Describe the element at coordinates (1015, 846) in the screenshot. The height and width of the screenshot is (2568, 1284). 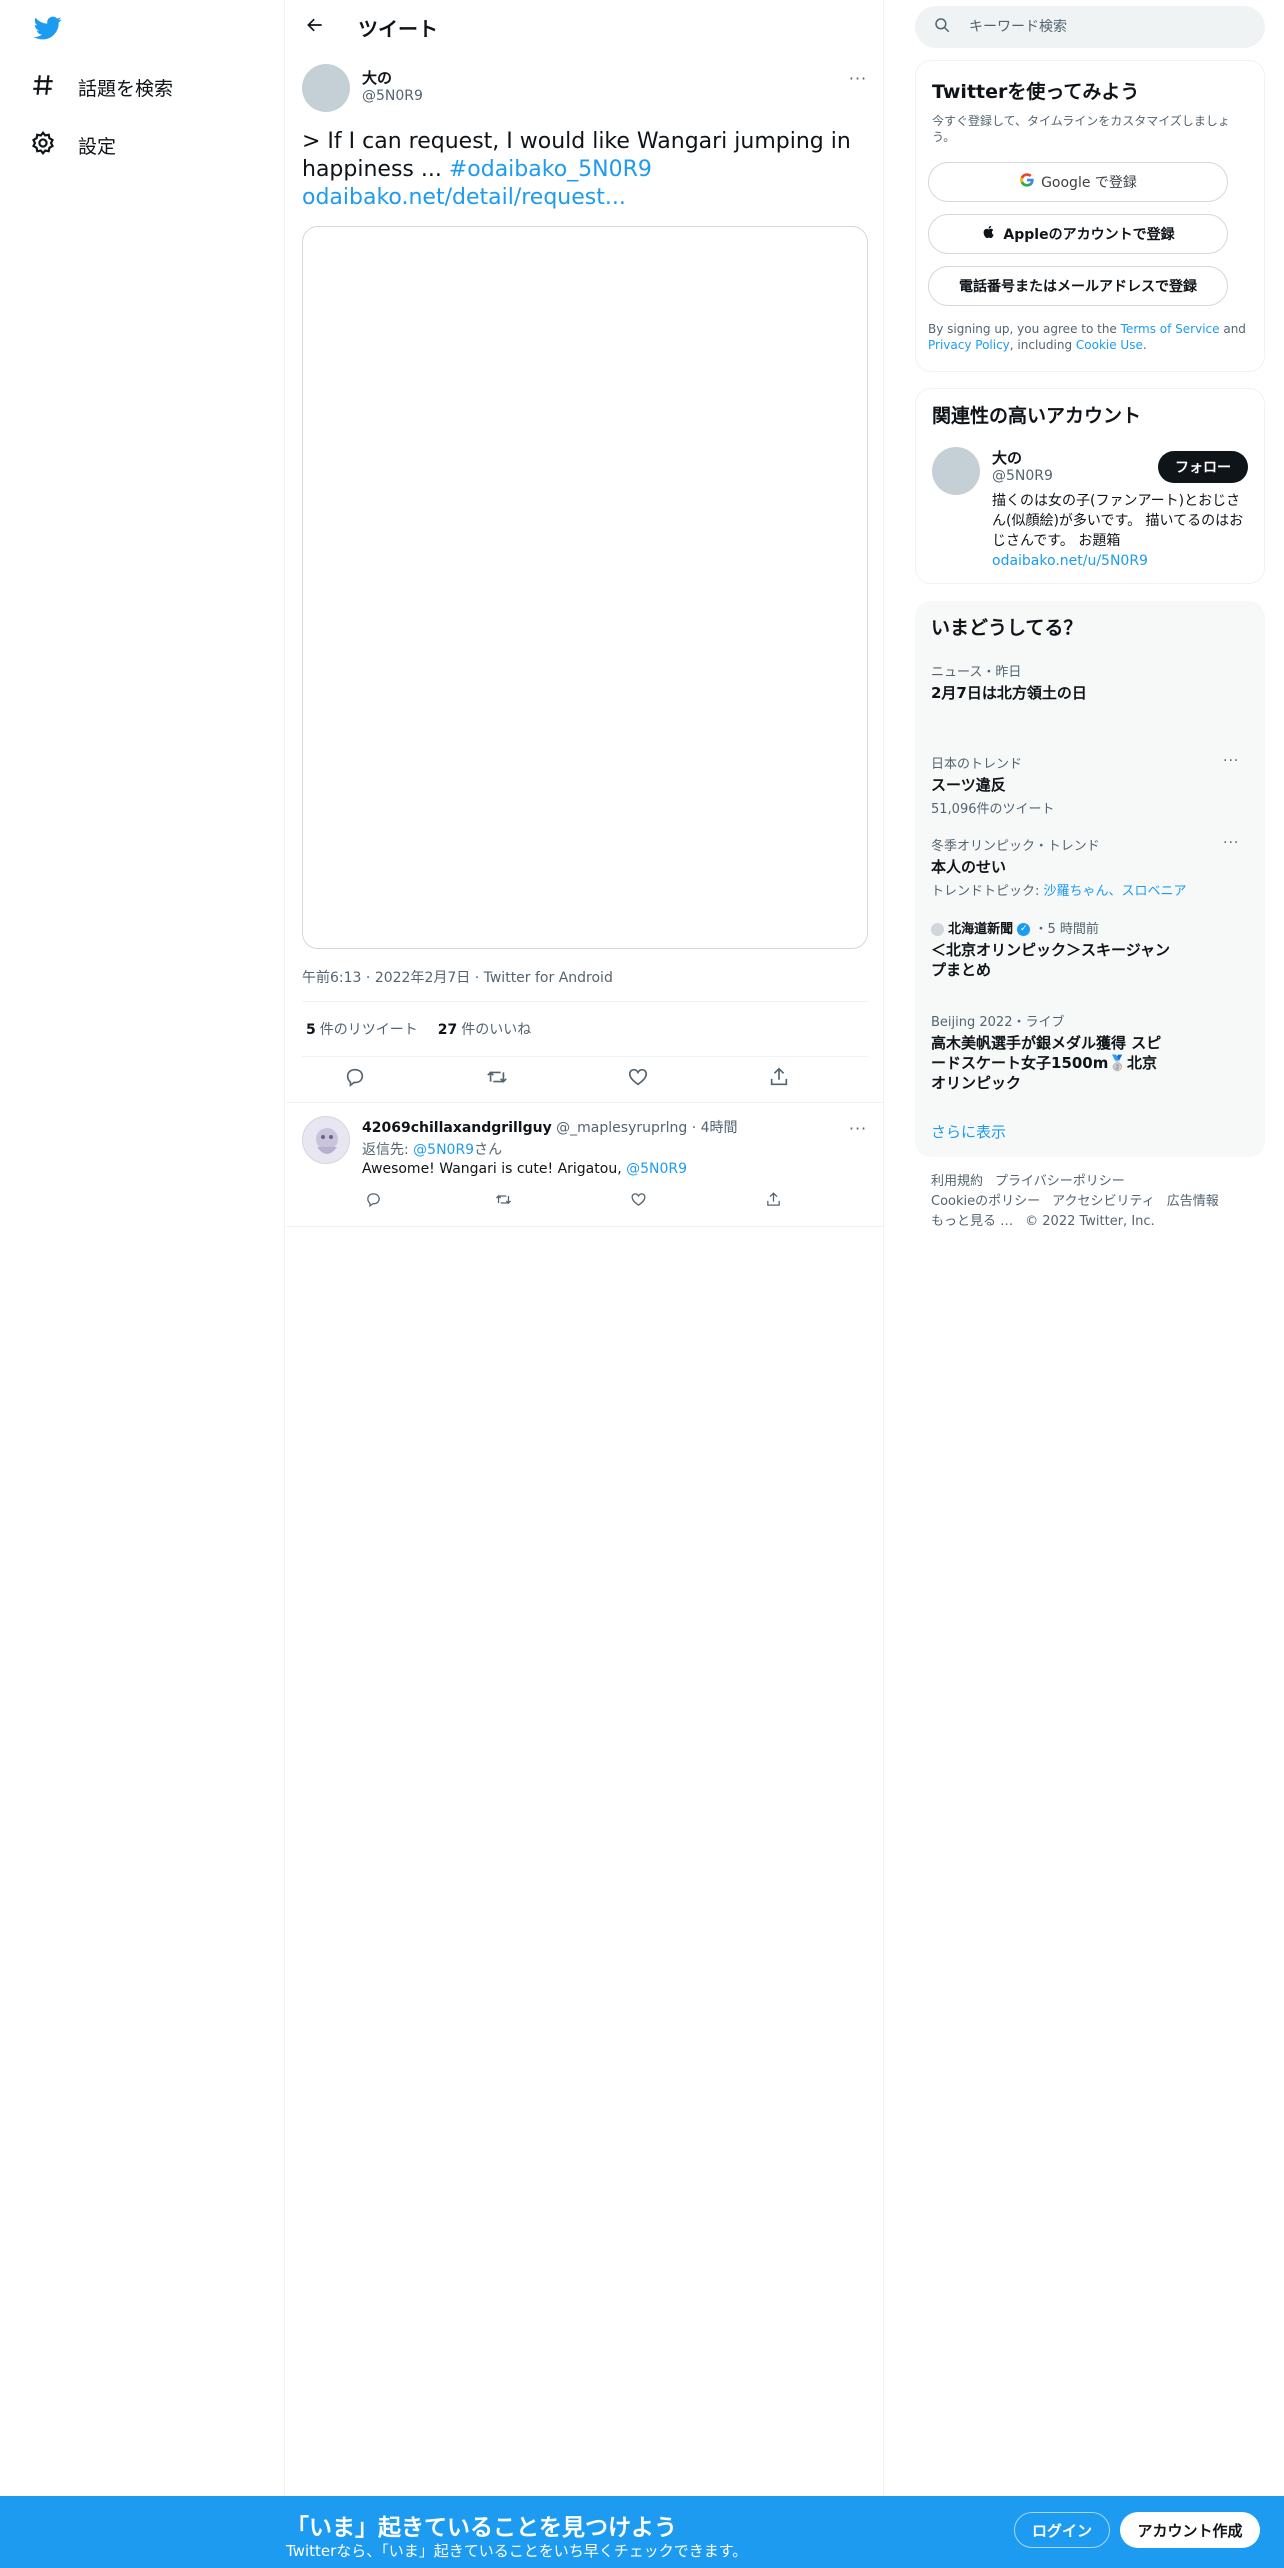
I see `trend-context: 冬季オリンピック・トレンド` at that location.